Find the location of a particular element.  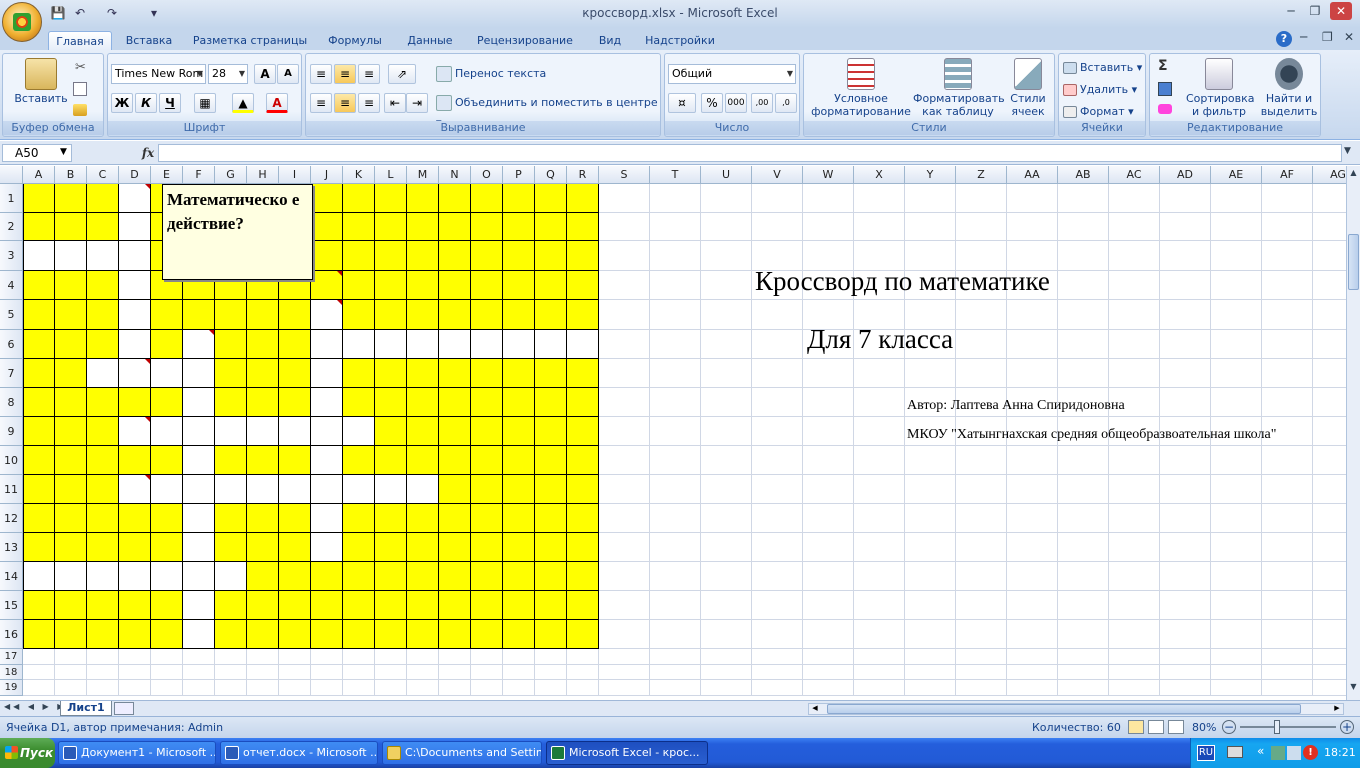

cell-AG5 is located at coordinates (1329, 315).